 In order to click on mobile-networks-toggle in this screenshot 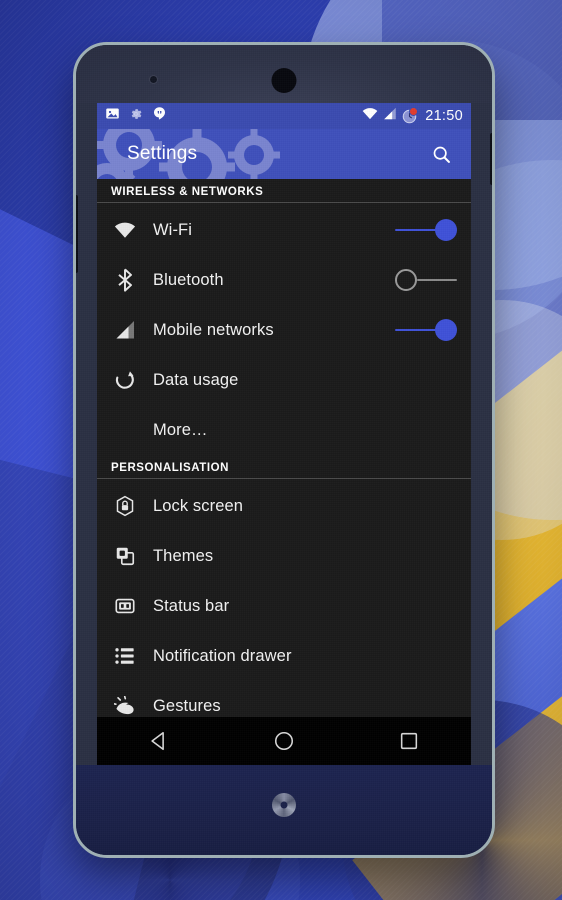, I will do `click(426, 330)`.